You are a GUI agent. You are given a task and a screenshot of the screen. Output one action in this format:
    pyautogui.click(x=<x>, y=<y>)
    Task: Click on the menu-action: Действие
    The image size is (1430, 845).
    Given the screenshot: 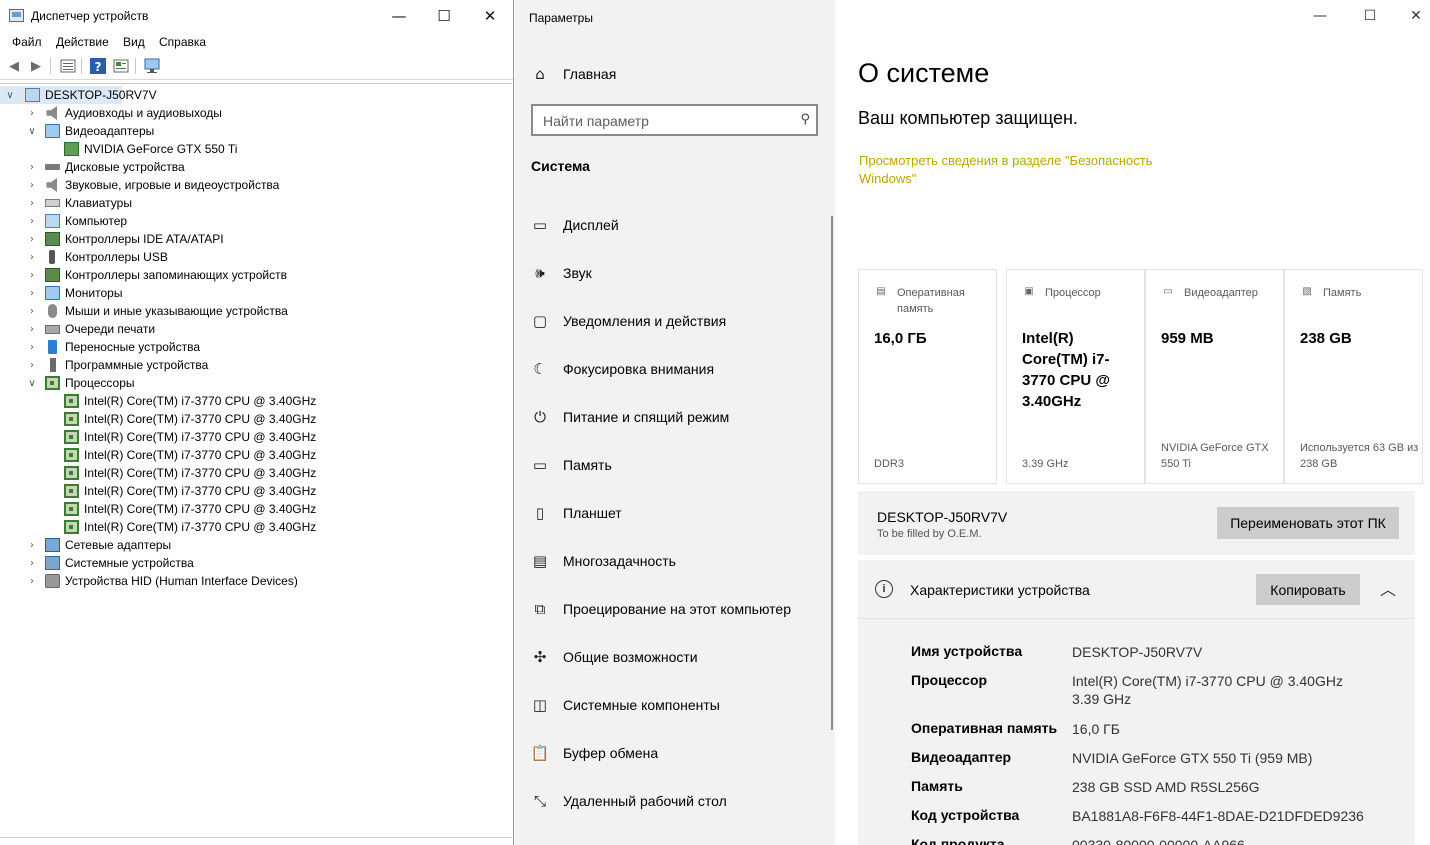 What is the action you would take?
    pyautogui.click(x=82, y=42)
    